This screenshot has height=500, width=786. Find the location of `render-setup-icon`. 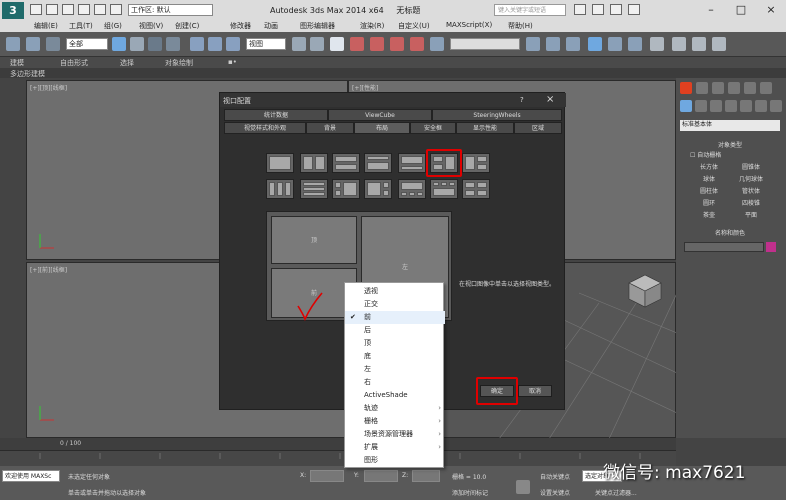

render-setup-icon is located at coordinates (679, 44).